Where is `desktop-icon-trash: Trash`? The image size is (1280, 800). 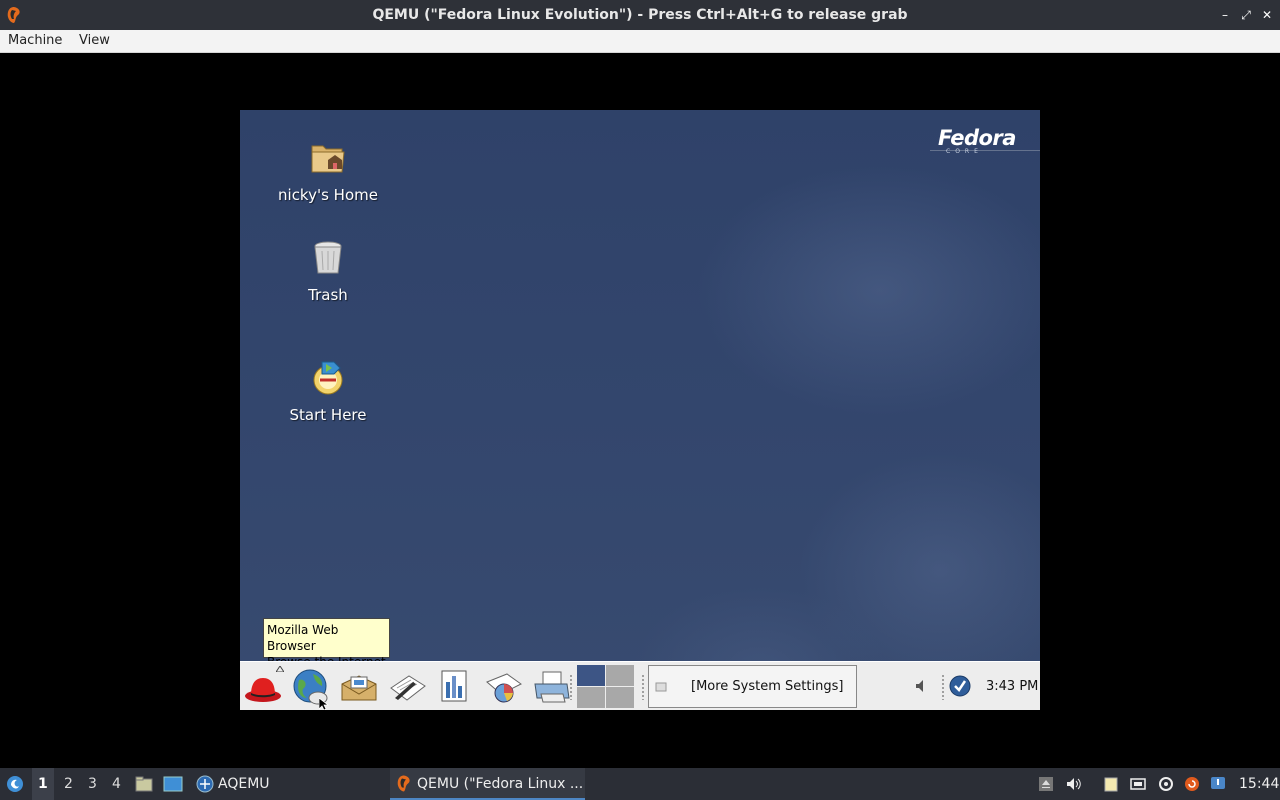
desktop-icon-trash: Trash is located at coordinates (328, 271).